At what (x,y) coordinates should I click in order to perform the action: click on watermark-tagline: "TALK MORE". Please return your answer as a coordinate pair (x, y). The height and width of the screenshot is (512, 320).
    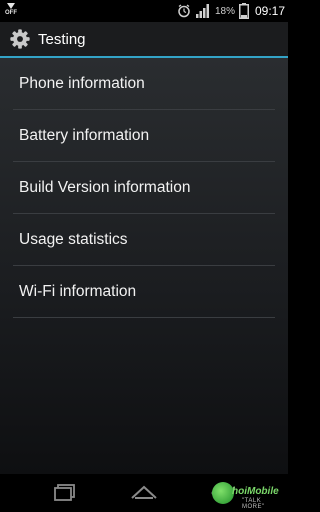
    Looking at the image, I should click on (253, 504).